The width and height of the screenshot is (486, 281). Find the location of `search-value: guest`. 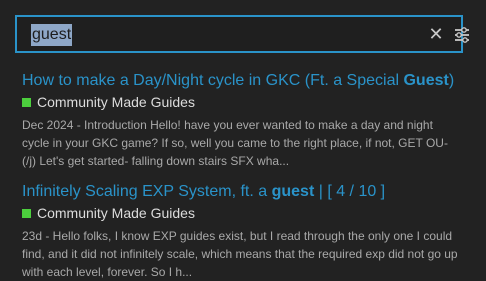

search-value: guest is located at coordinates (52, 35).